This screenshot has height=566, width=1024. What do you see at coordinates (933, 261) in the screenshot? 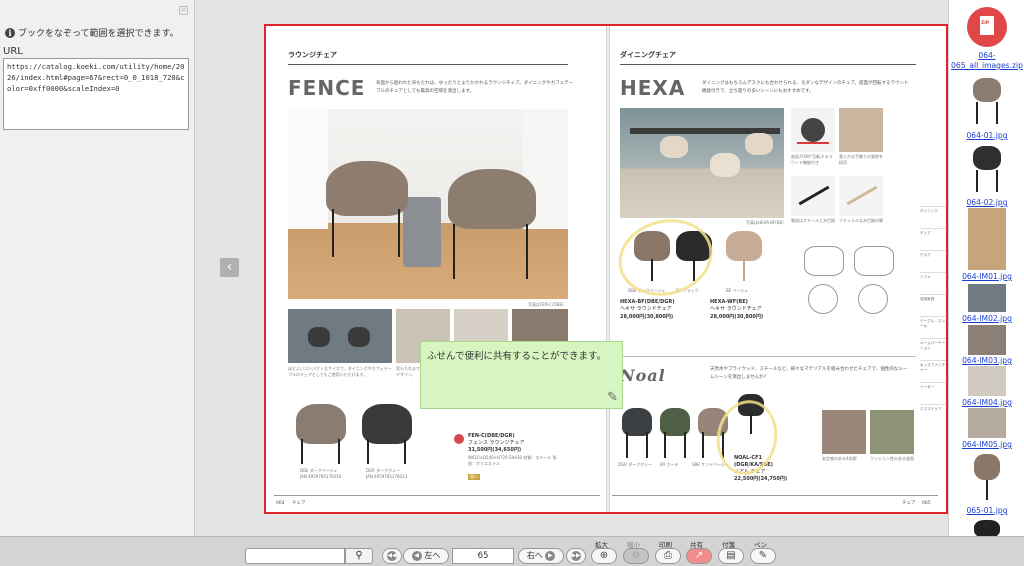
I see `side-index-tab: デスク` at bounding box center [933, 261].